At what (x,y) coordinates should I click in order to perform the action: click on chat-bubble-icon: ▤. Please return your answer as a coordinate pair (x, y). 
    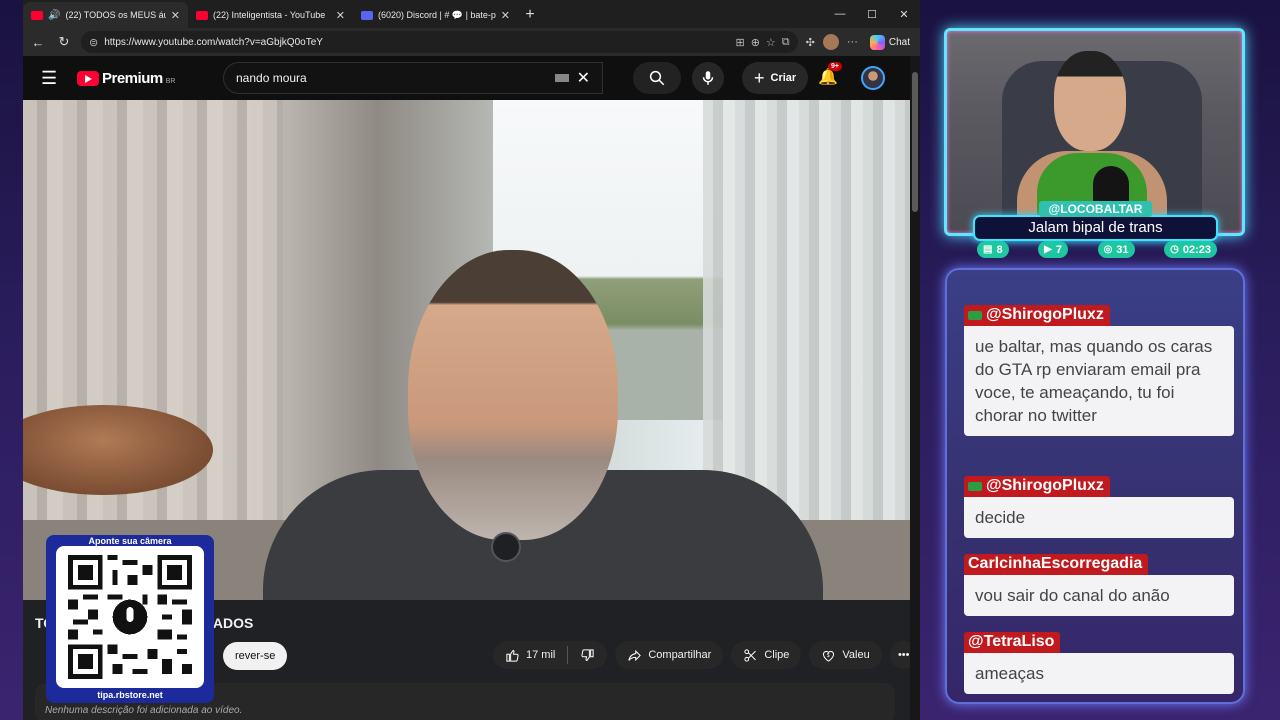
    Looking at the image, I should click on (988, 249).